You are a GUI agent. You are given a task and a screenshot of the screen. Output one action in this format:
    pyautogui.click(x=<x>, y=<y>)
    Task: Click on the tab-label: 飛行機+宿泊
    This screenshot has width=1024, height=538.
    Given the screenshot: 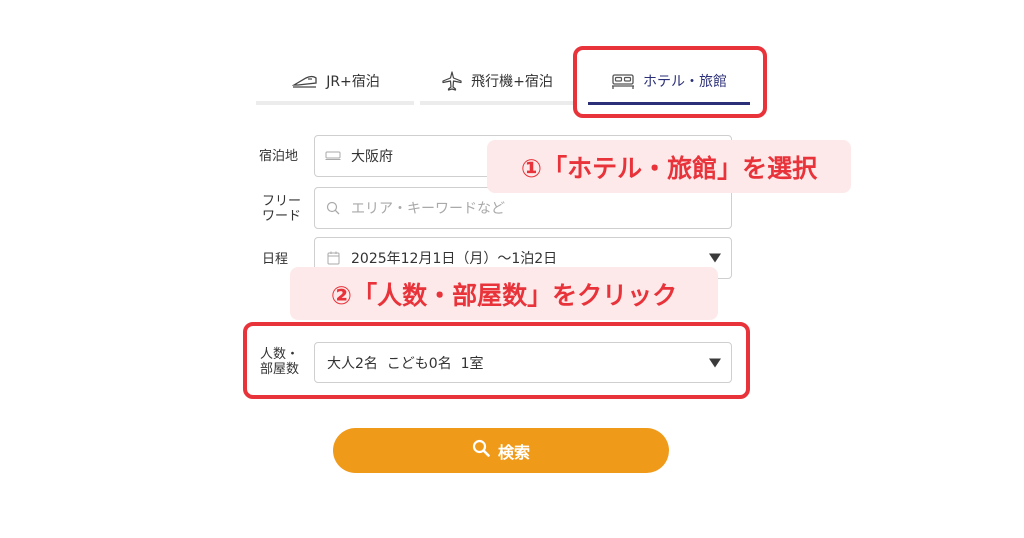 What is the action you would take?
    pyautogui.click(x=512, y=82)
    